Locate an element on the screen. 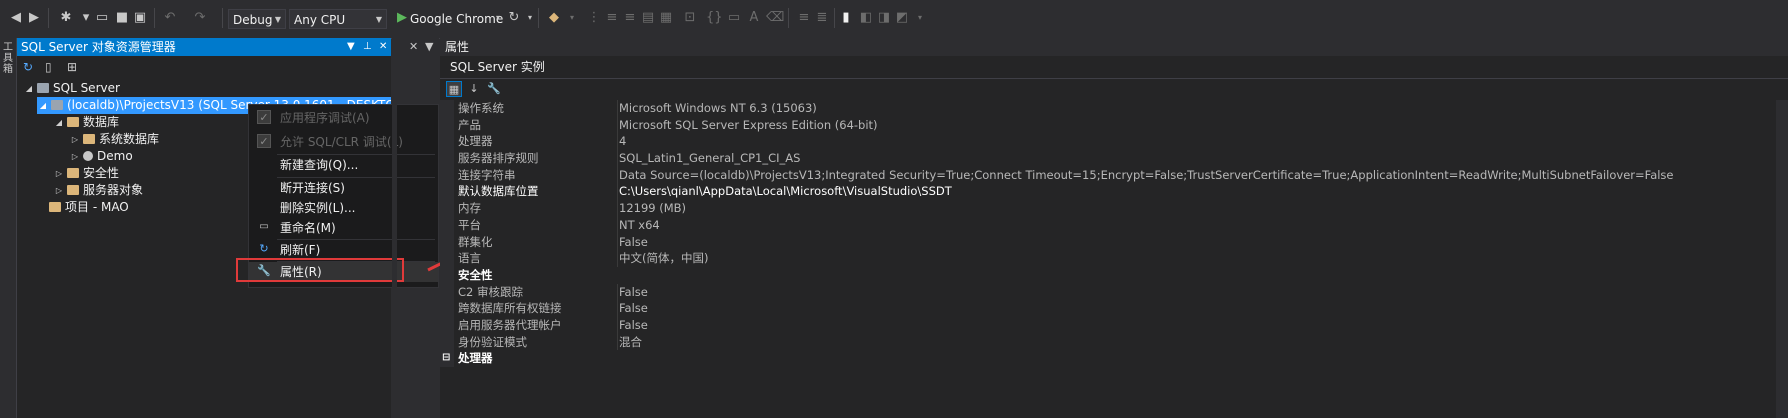 The width and height of the screenshot is (1788, 418). vertical-scrollbar is located at coordinates (1782, 259).